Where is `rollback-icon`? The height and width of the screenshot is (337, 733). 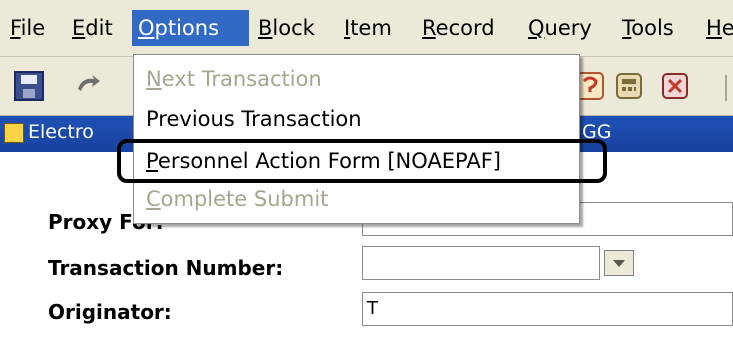
rollback-icon is located at coordinates (87, 86).